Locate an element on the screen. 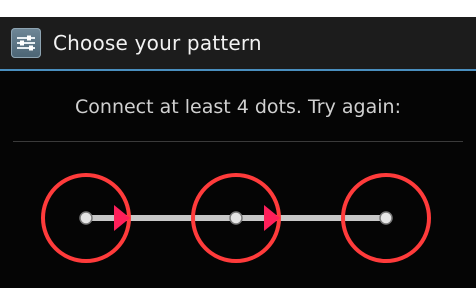  instructions-text: Connect at least 4 dots. Try again: is located at coordinates (238, 107).